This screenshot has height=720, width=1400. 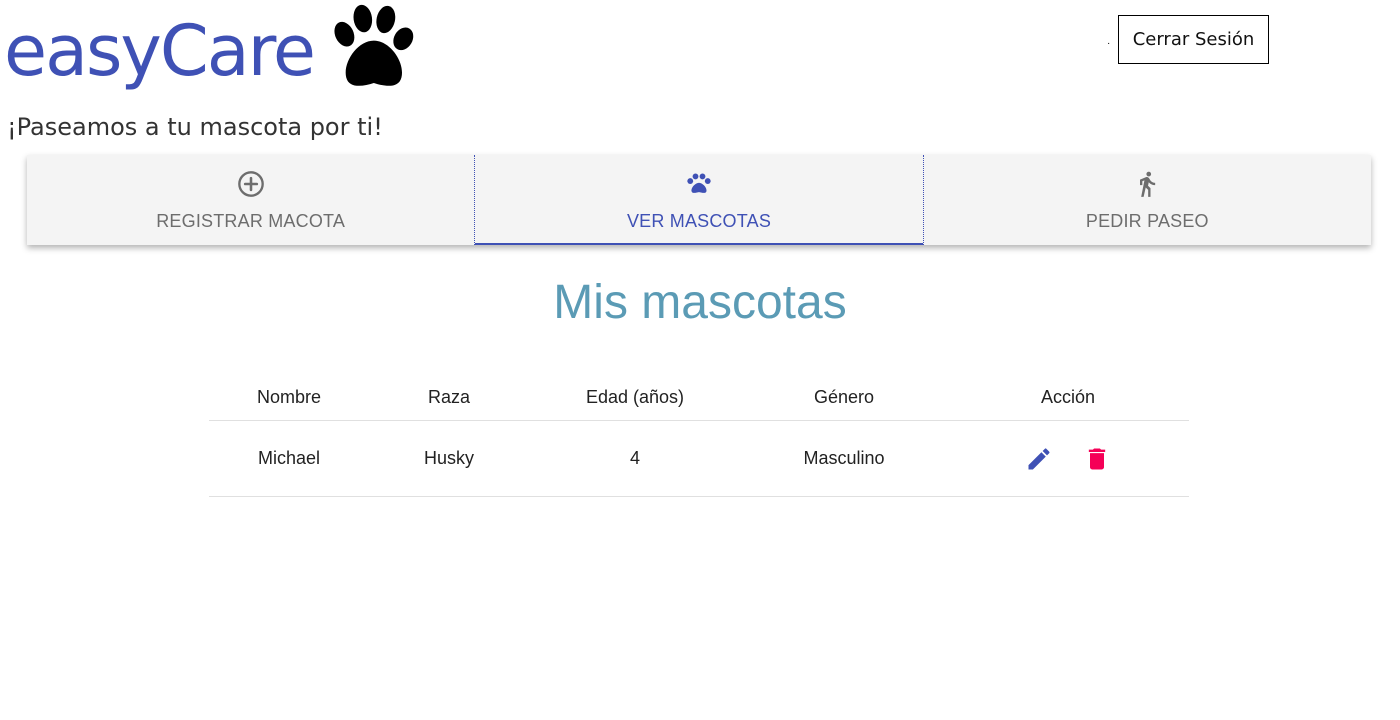 What do you see at coordinates (250, 200) in the screenshot?
I see `tab-registrar-mascota: Registrar Macota` at bounding box center [250, 200].